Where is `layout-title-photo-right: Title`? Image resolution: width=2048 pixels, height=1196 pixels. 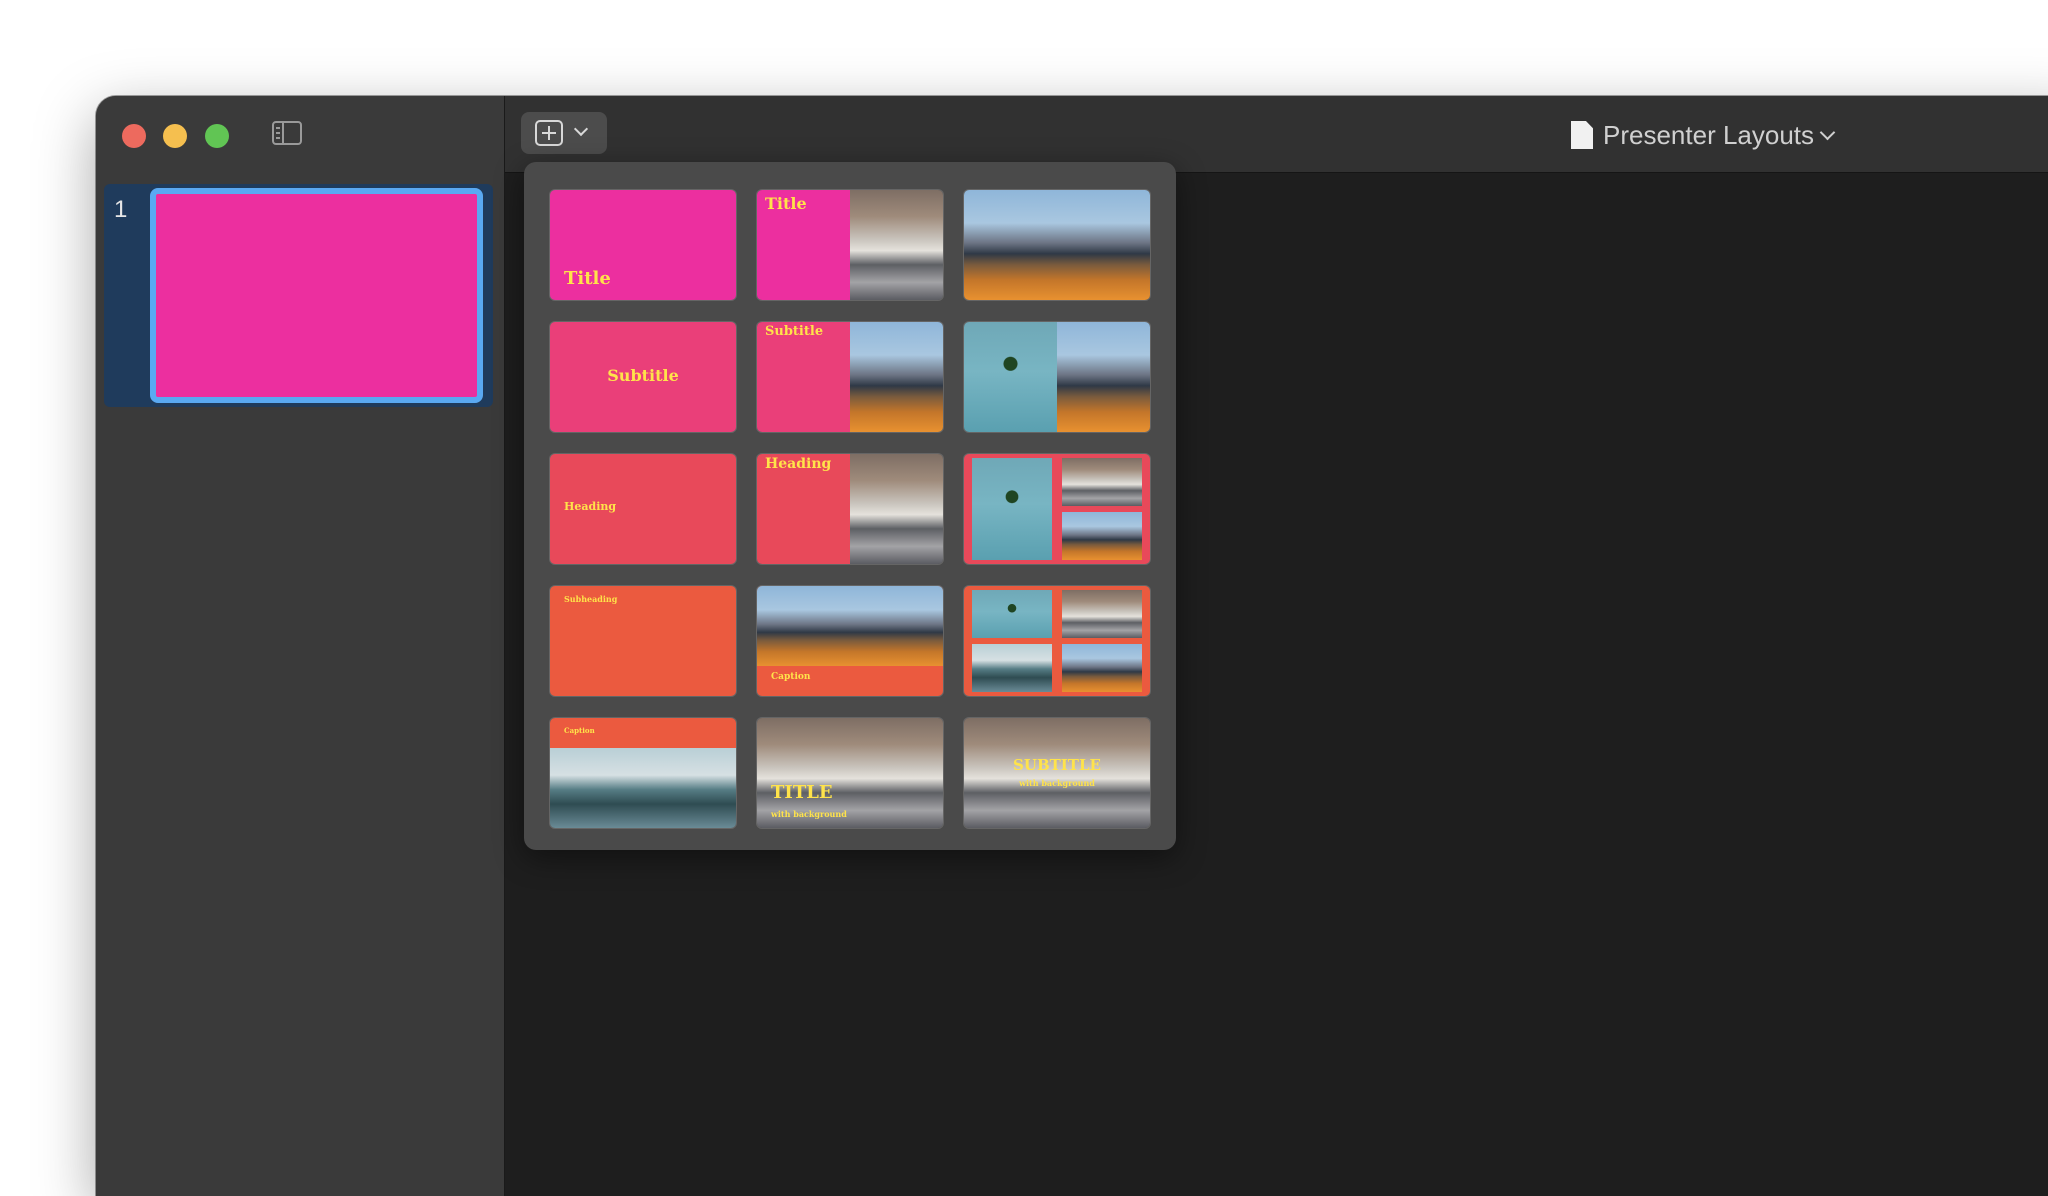
layout-title-photo-right: Title is located at coordinates (850, 245).